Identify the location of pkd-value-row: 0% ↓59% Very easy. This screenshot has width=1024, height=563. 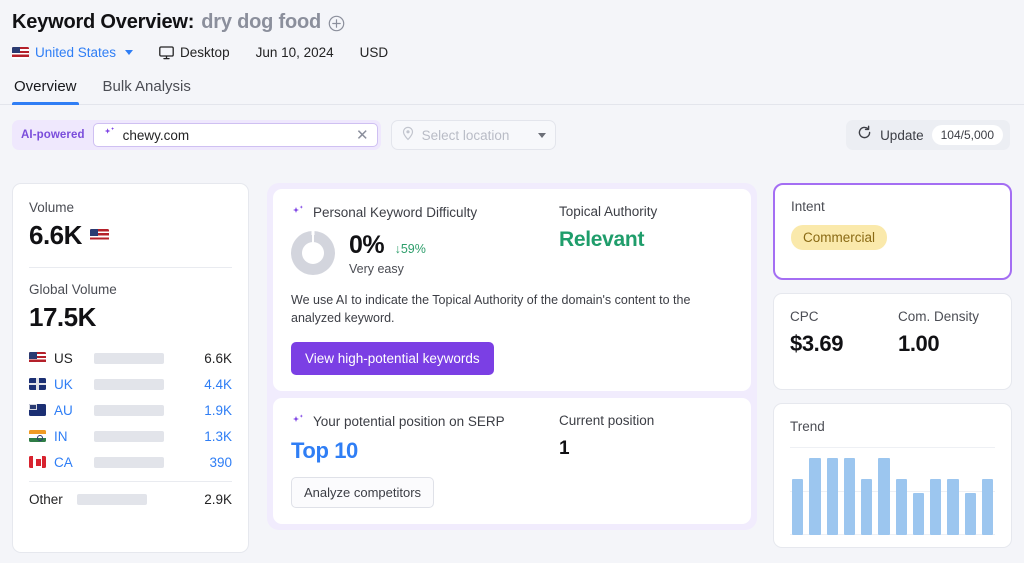
(425, 253).